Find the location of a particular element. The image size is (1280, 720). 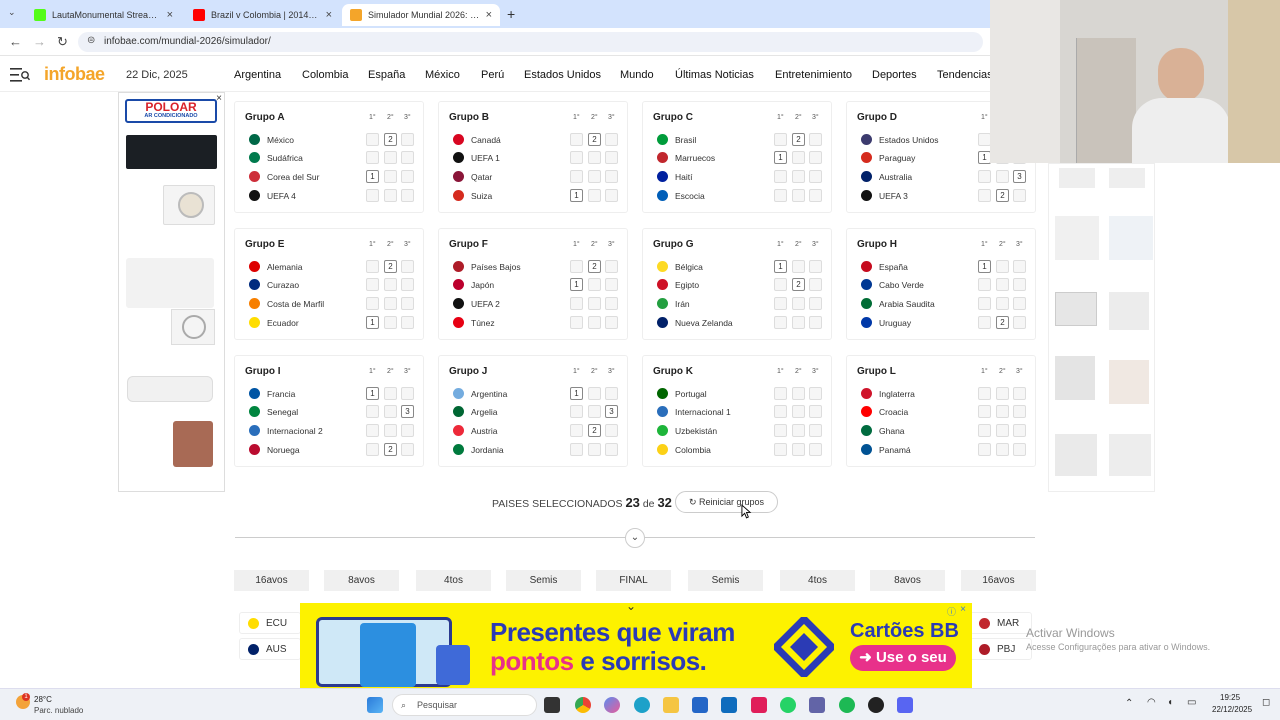

menu-search-icon is located at coordinates (20, 75).